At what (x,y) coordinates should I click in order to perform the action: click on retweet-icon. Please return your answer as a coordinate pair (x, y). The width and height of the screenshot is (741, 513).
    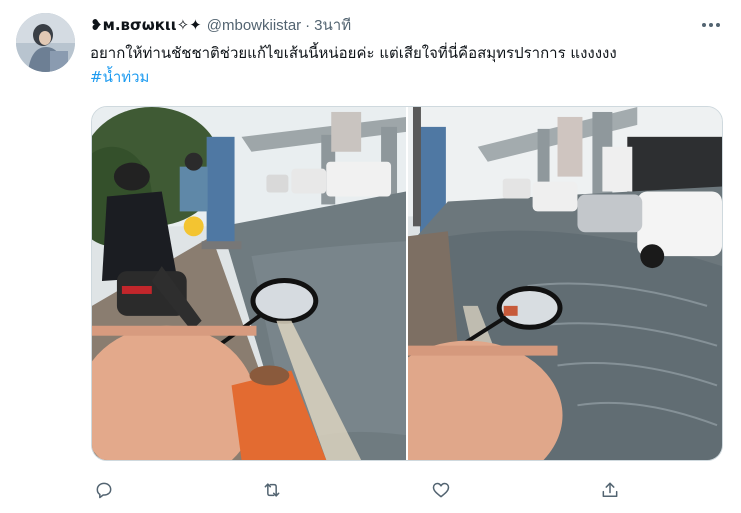
    Looking at the image, I should click on (272, 490).